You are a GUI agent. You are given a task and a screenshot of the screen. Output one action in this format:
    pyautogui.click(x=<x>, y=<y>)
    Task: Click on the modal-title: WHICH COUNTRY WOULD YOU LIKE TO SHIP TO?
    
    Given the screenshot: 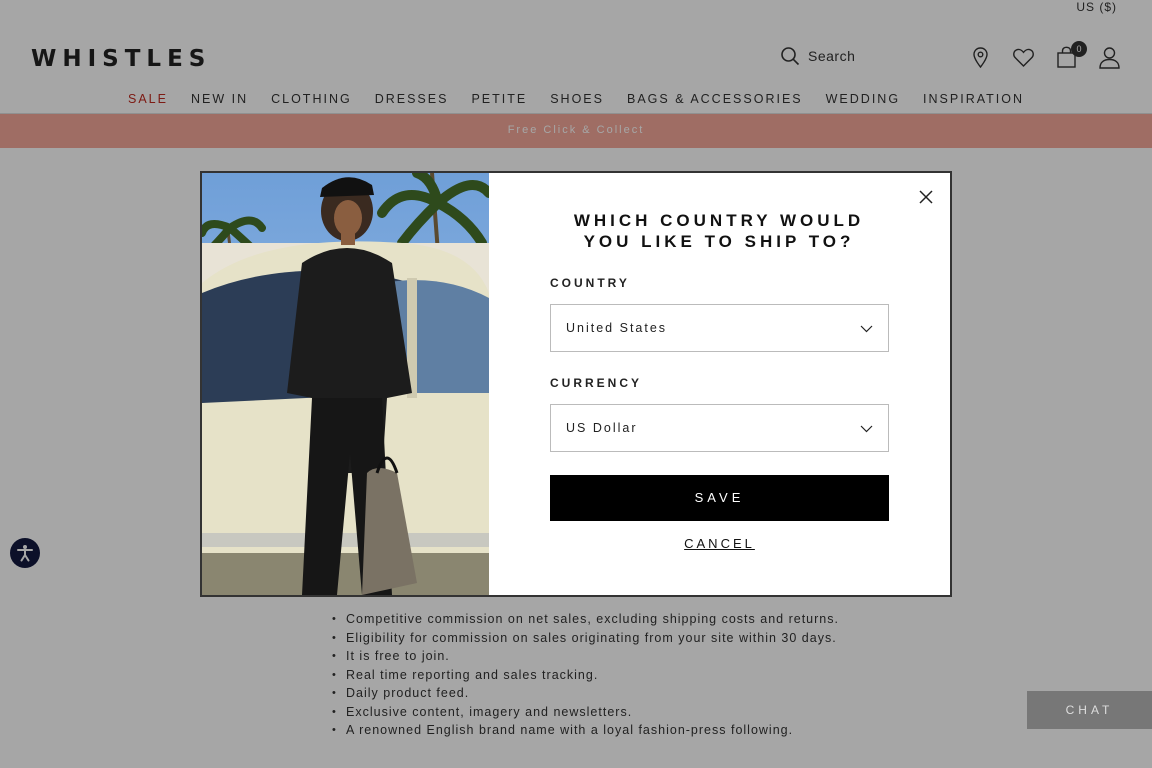 What is the action you would take?
    pyautogui.click(x=719, y=231)
    